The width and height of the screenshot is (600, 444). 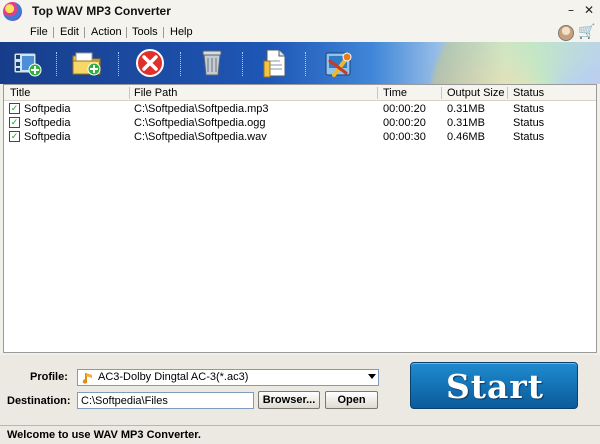 I want to click on menu-help: Help, so click(x=181, y=32).